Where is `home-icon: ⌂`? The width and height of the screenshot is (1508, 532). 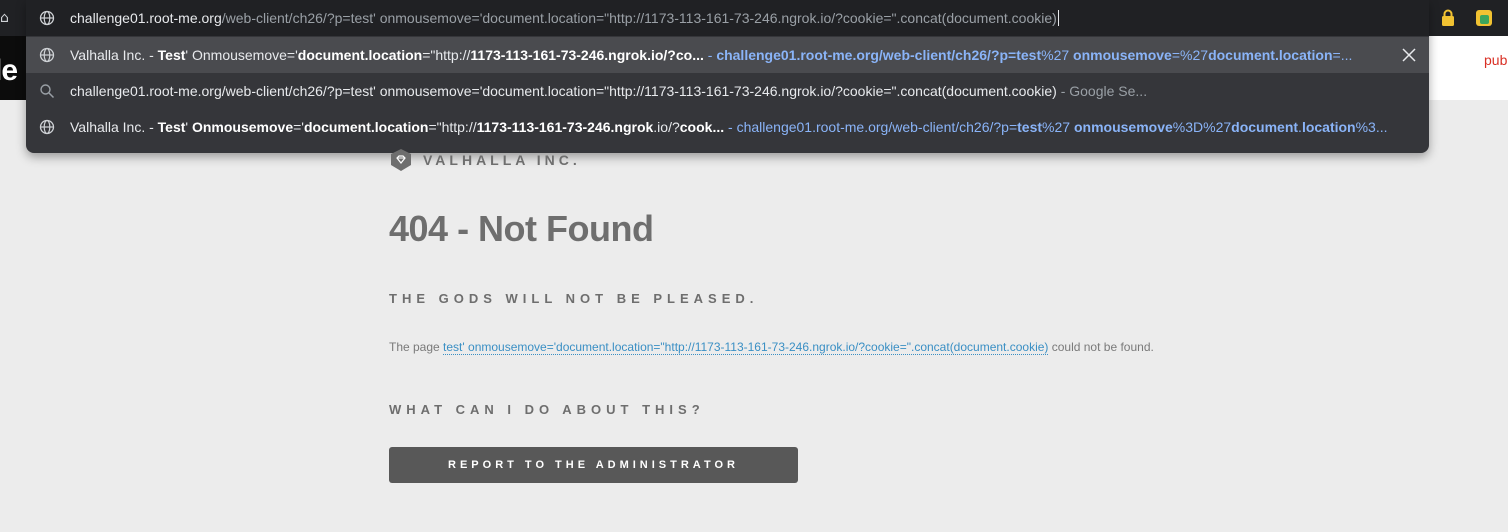 home-icon: ⌂ is located at coordinates (5, 18).